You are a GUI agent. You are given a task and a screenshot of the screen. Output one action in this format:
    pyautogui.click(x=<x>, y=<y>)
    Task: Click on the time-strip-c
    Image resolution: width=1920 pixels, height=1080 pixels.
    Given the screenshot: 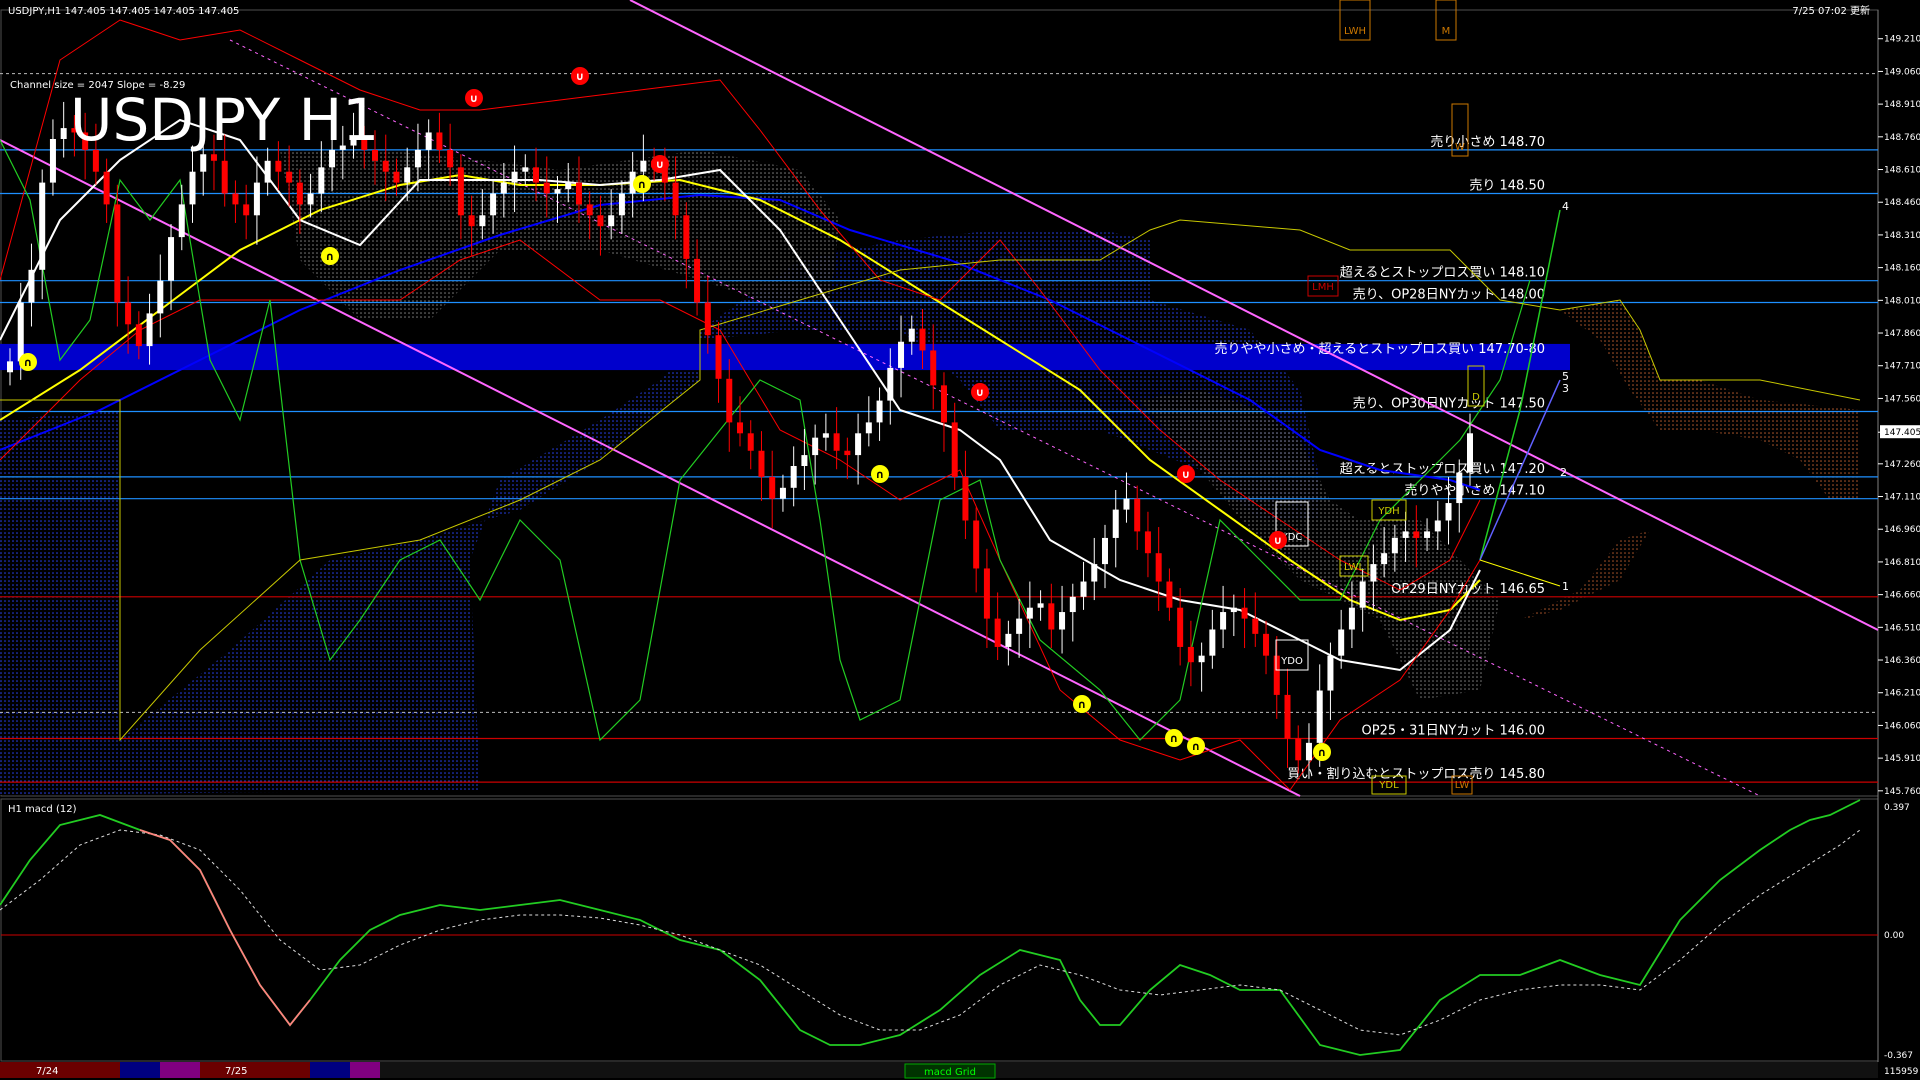 What is the action you would take?
    pyautogui.click(x=180, y=1070)
    